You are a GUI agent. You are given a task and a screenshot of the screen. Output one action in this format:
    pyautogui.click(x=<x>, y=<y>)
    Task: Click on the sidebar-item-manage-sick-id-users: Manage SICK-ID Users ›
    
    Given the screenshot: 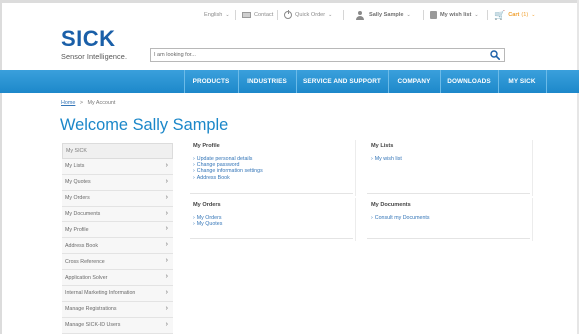 What is the action you would take?
    pyautogui.click(x=117, y=325)
    